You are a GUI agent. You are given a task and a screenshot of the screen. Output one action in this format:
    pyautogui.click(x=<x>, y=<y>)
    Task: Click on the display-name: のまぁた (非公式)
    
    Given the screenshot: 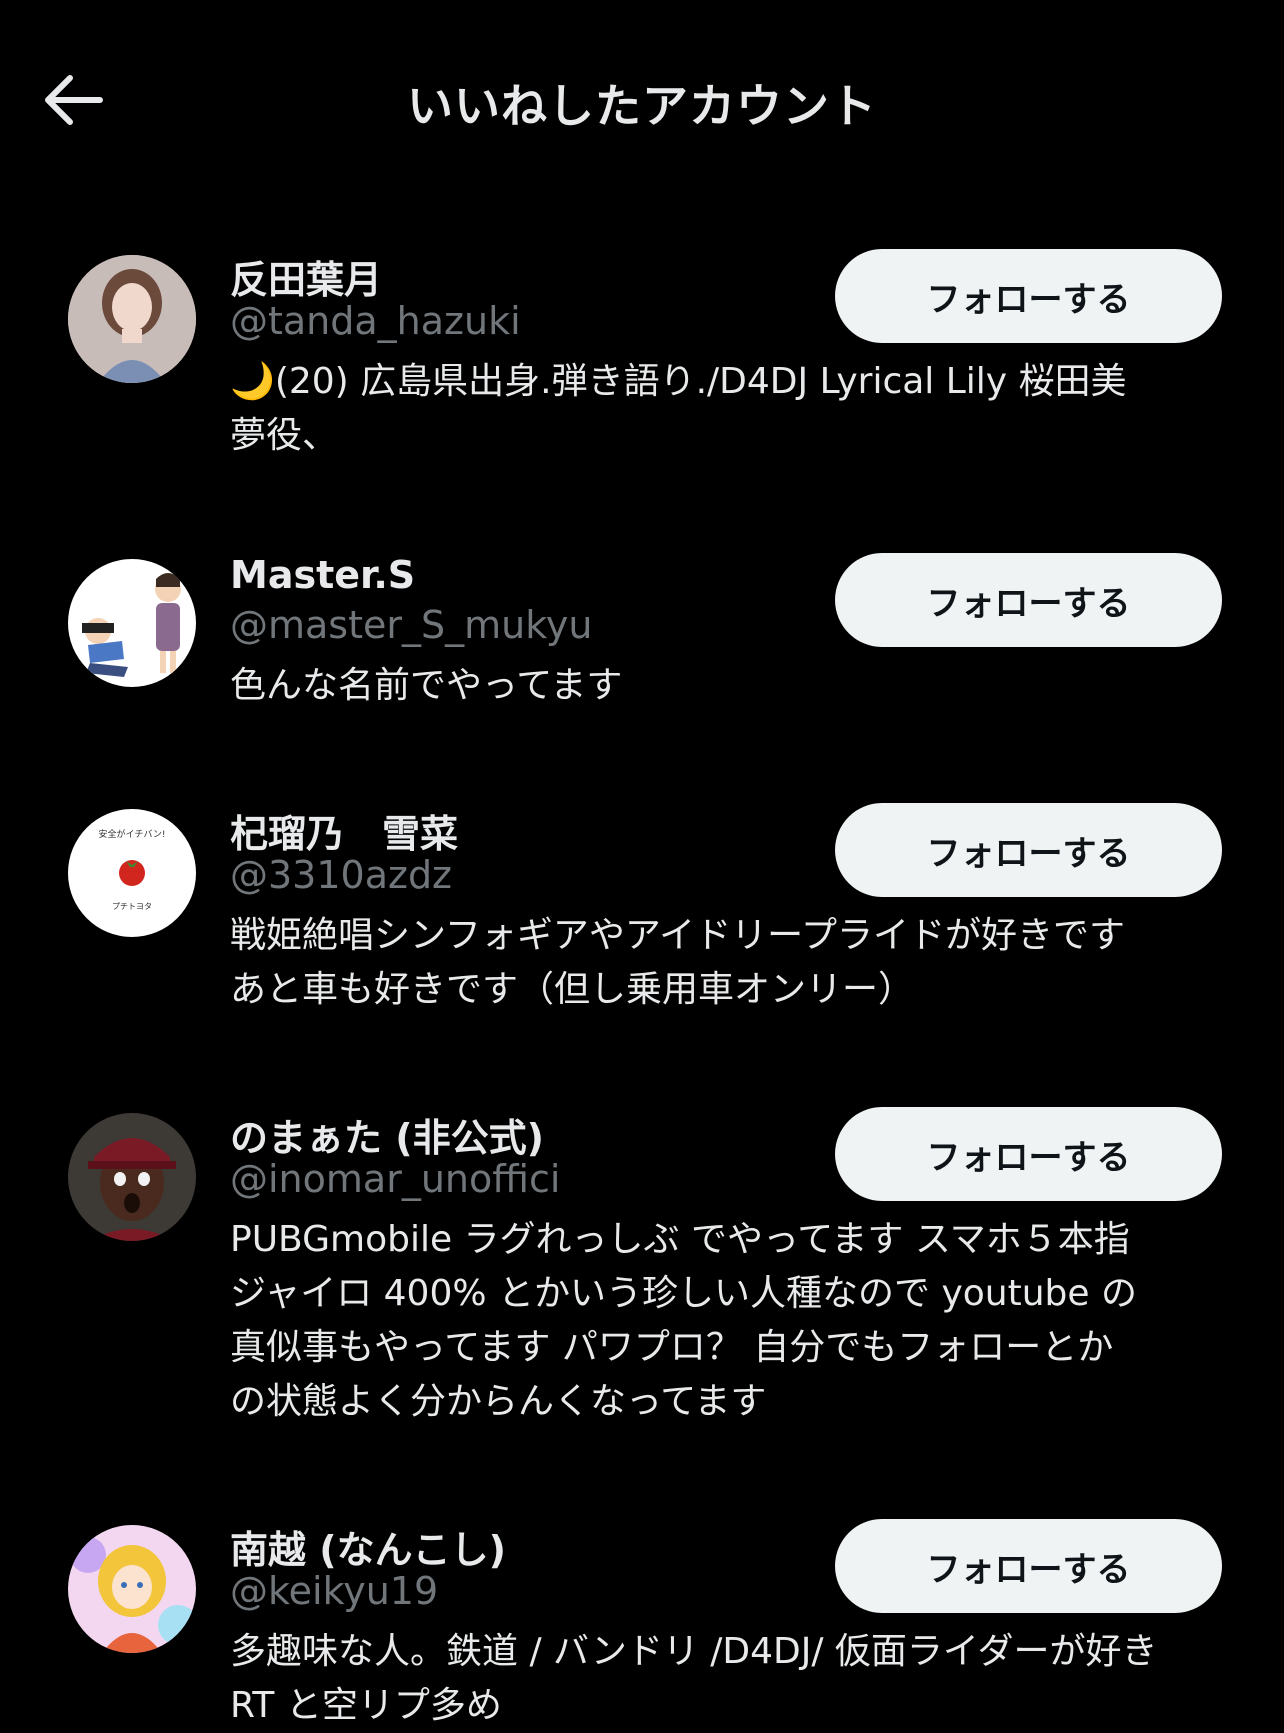 What is the action you would take?
    pyautogui.click(x=387, y=1134)
    